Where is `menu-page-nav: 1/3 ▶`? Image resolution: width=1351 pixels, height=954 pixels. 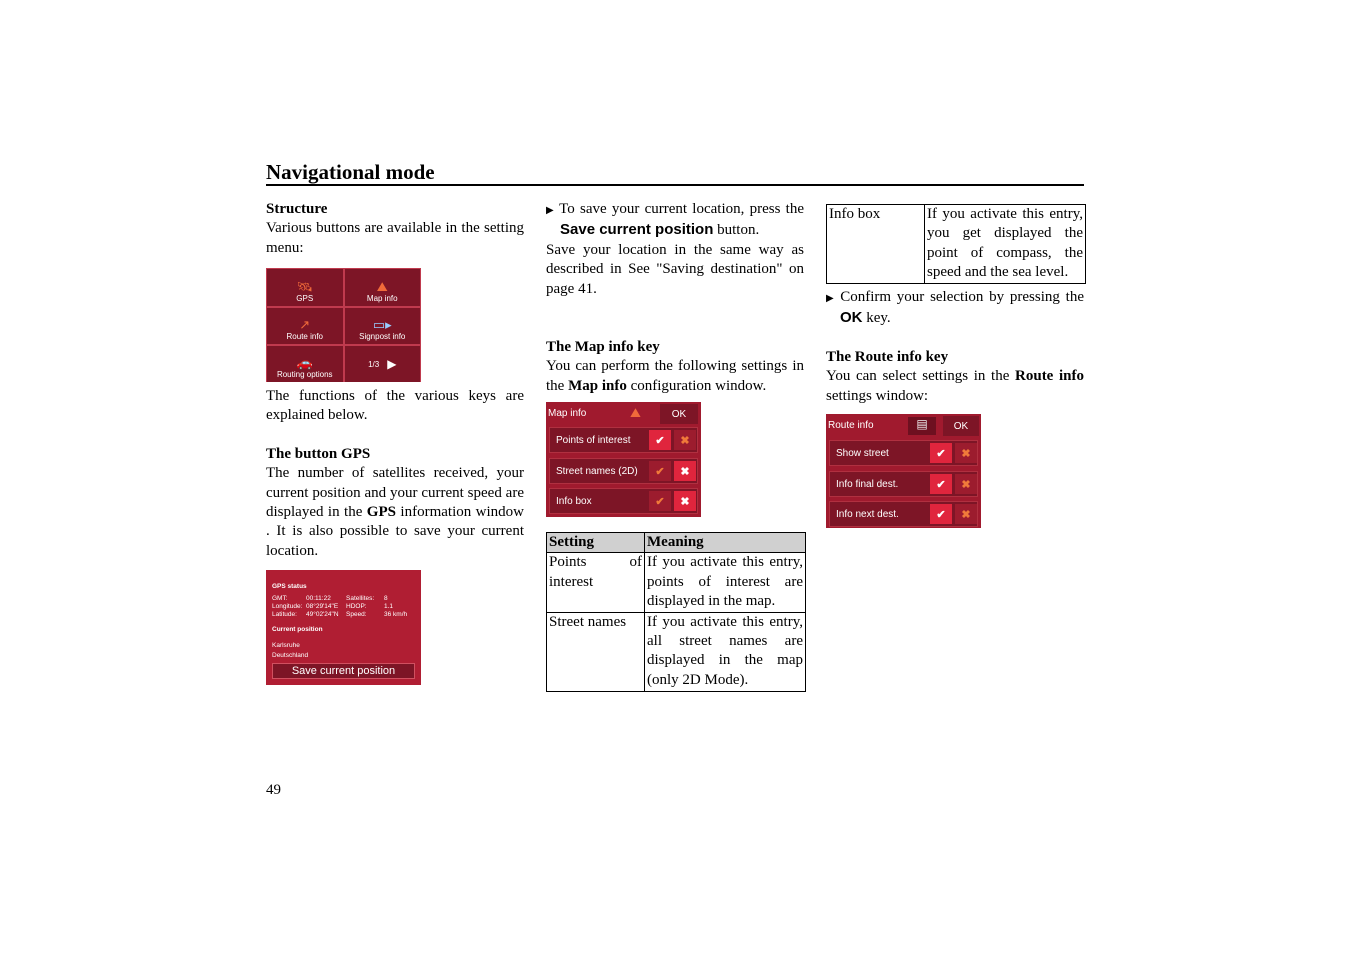
menu-page-nav: 1/3 ▶ is located at coordinates (382, 364).